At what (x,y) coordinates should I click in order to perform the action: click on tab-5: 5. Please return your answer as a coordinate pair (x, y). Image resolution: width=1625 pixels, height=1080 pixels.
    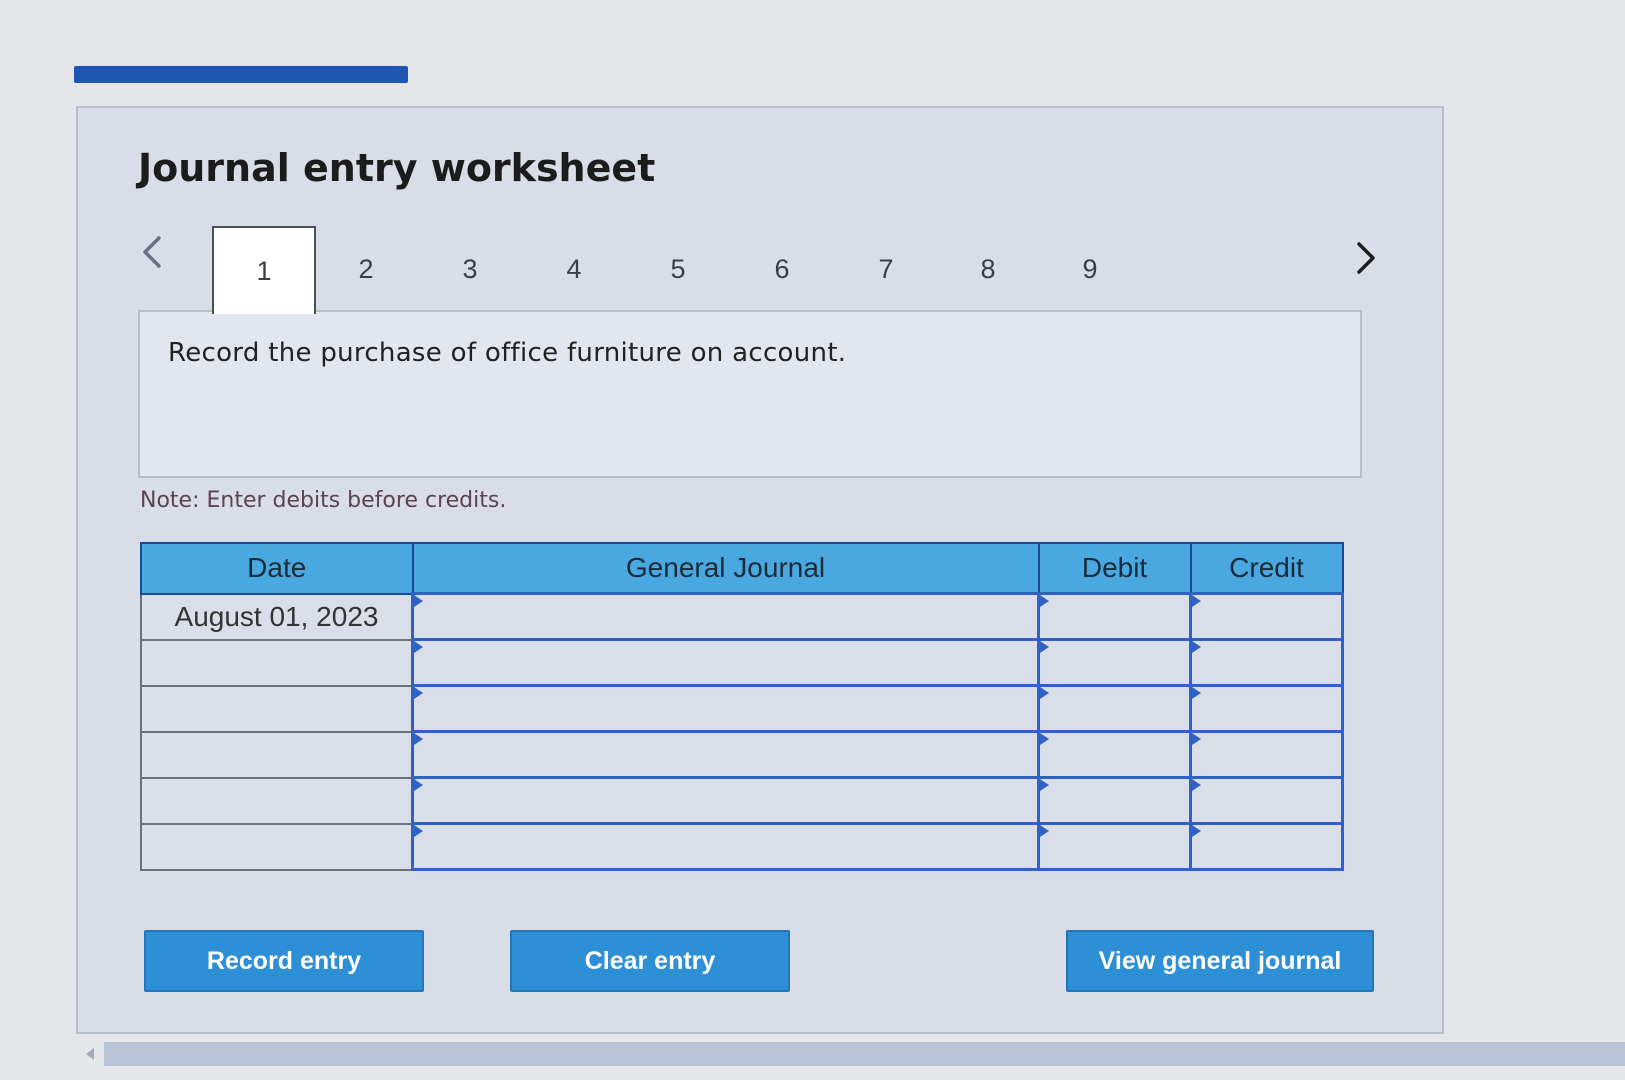
    Looking at the image, I should click on (678, 269).